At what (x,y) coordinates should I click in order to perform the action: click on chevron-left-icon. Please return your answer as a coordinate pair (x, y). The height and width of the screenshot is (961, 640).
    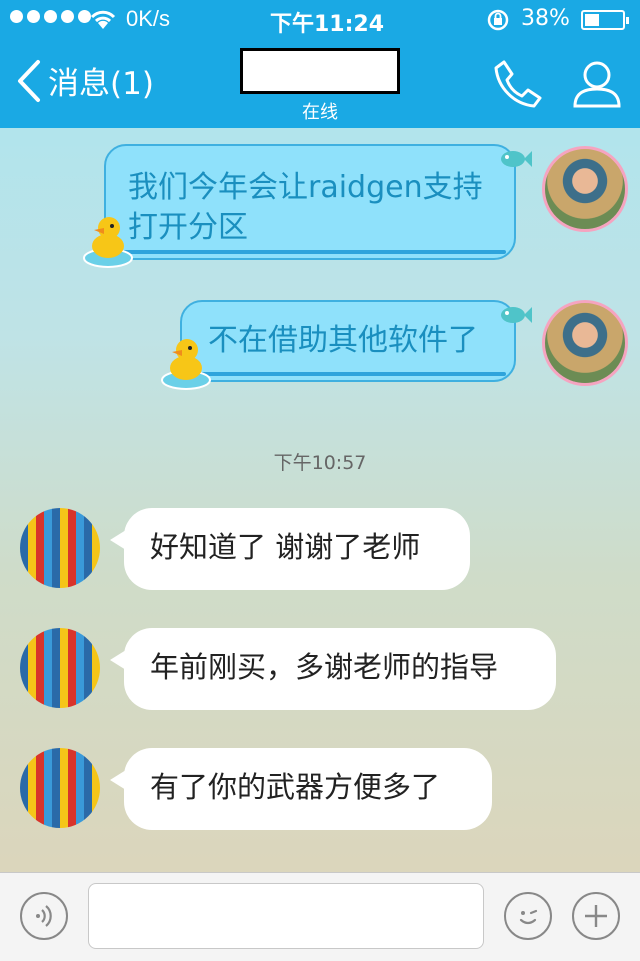
    Looking at the image, I should click on (29, 80).